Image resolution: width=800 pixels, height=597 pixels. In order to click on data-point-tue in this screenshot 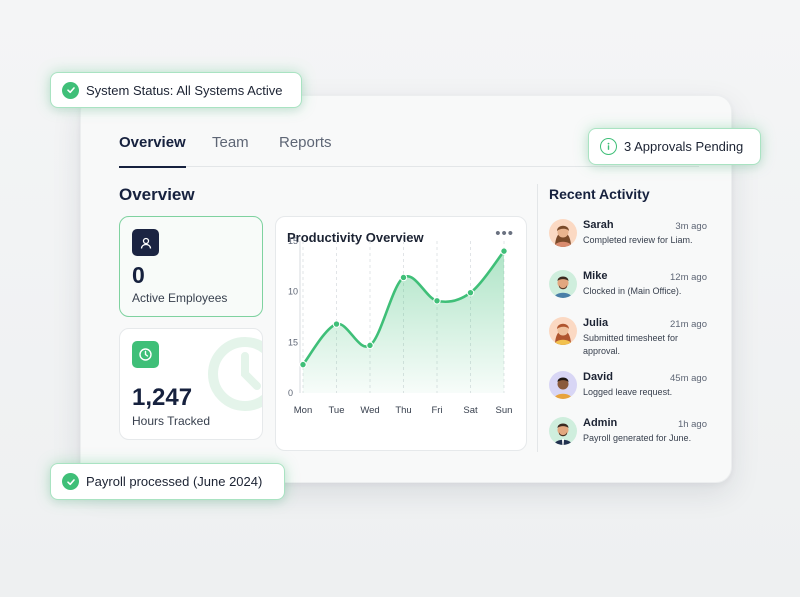, I will do `click(336, 324)`.